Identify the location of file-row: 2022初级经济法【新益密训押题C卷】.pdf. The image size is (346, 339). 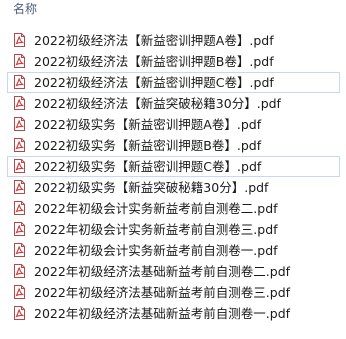
(173, 82).